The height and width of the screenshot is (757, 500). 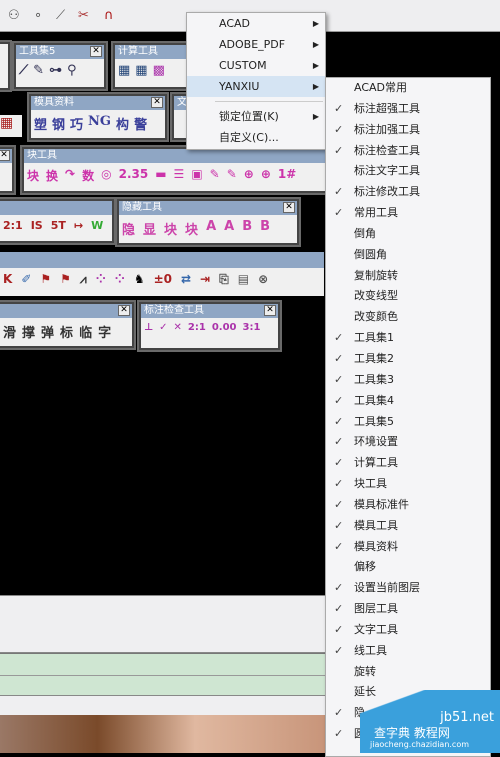 What do you see at coordinates (162, 624) in the screenshot?
I see `command-area` at bounding box center [162, 624].